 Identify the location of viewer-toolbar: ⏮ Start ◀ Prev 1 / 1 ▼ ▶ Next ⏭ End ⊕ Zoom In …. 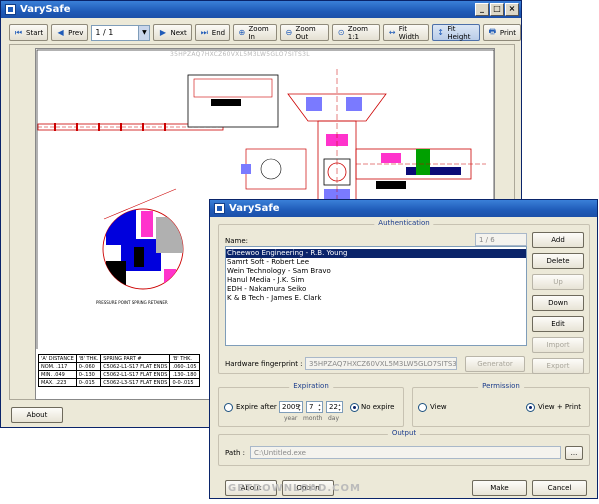
(265, 32).